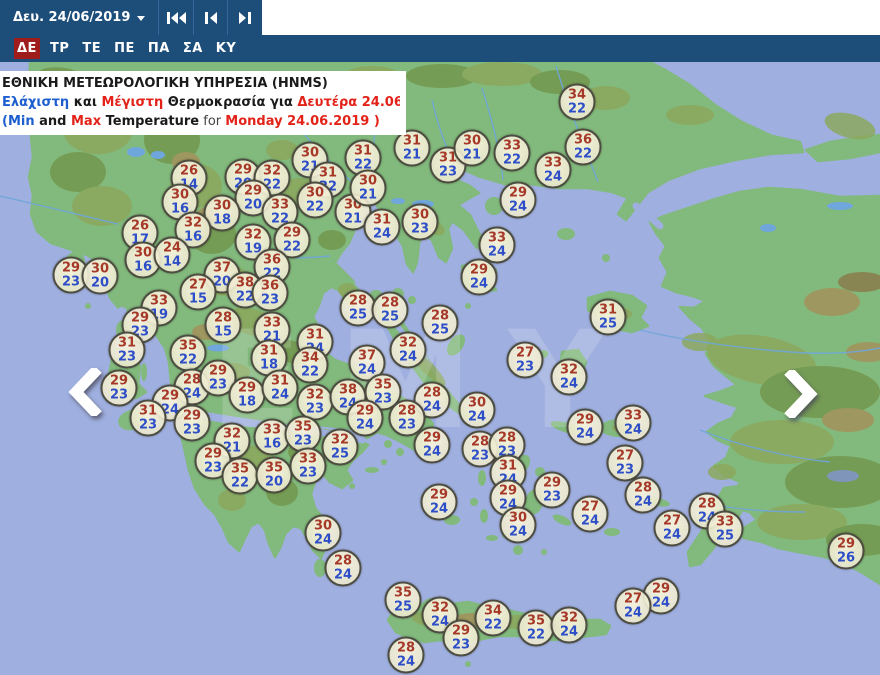 This screenshot has width=880, height=675. What do you see at coordinates (801, 394) in the screenshot?
I see `next-map-arrow` at bounding box center [801, 394].